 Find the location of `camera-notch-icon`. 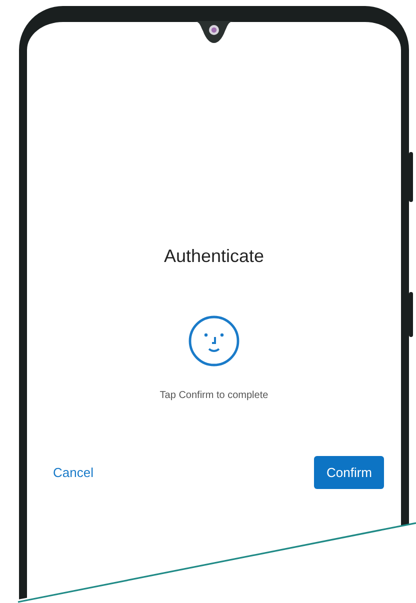

camera-notch-icon is located at coordinates (214, 32).